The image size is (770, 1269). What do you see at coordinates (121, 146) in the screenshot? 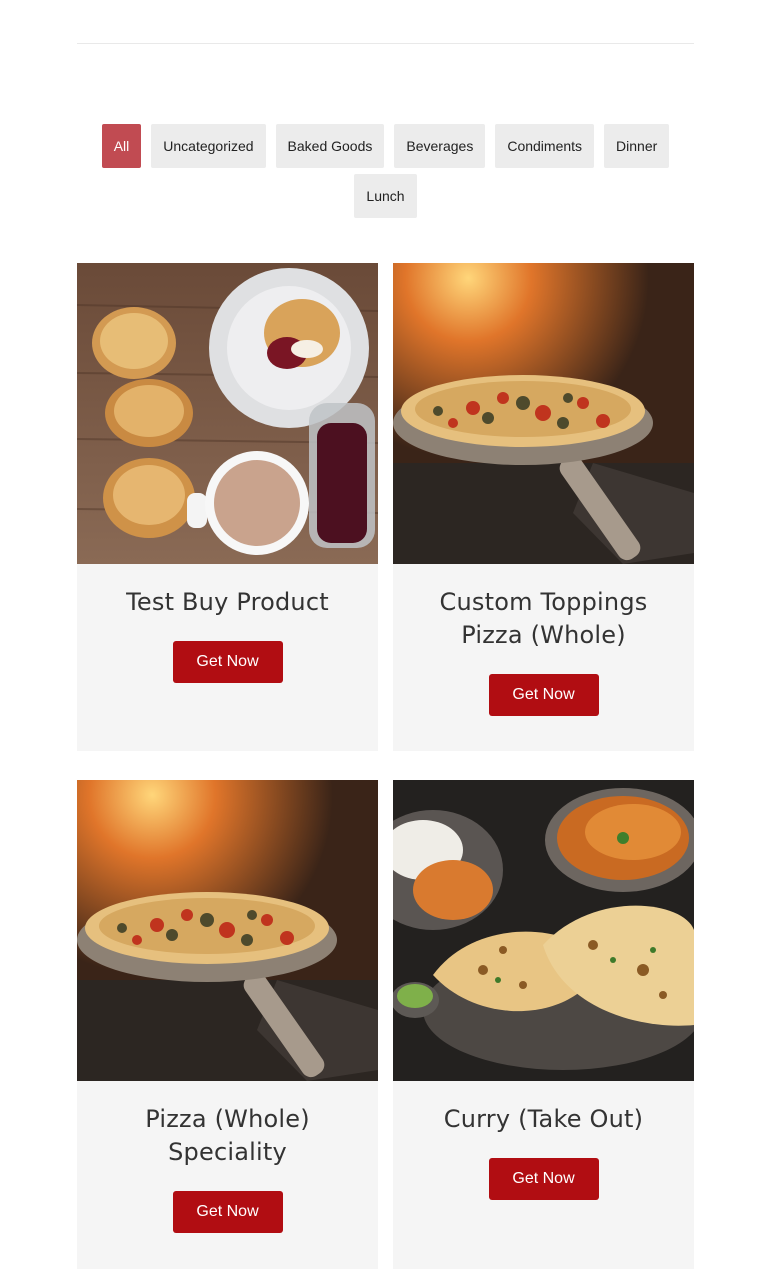
I see `filter-all: All` at bounding box center [121, 146].